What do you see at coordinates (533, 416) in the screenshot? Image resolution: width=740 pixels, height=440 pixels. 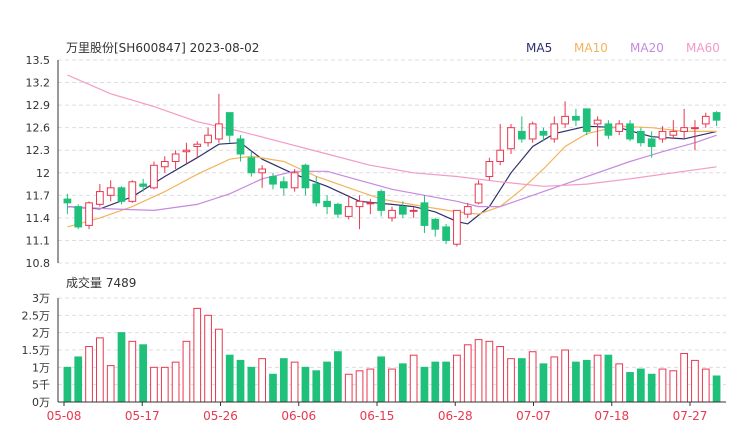 I see `x-tick-label: 07-07` at bounding box center [533, 416].